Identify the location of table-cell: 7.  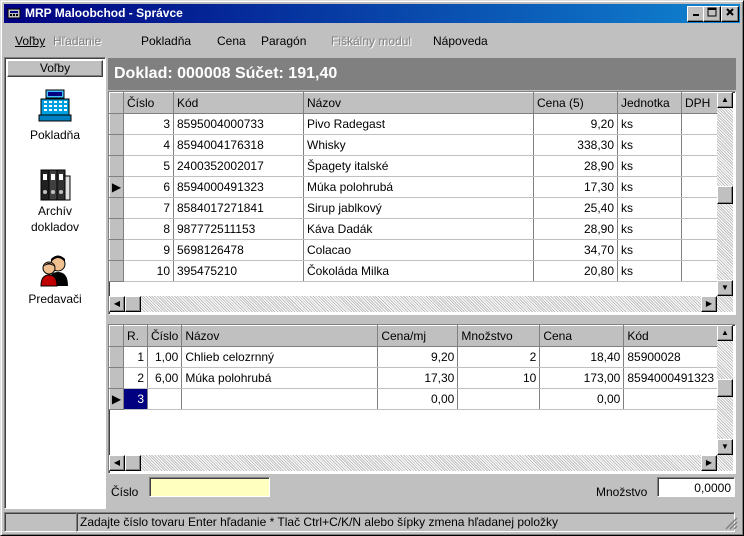
(148, 208).